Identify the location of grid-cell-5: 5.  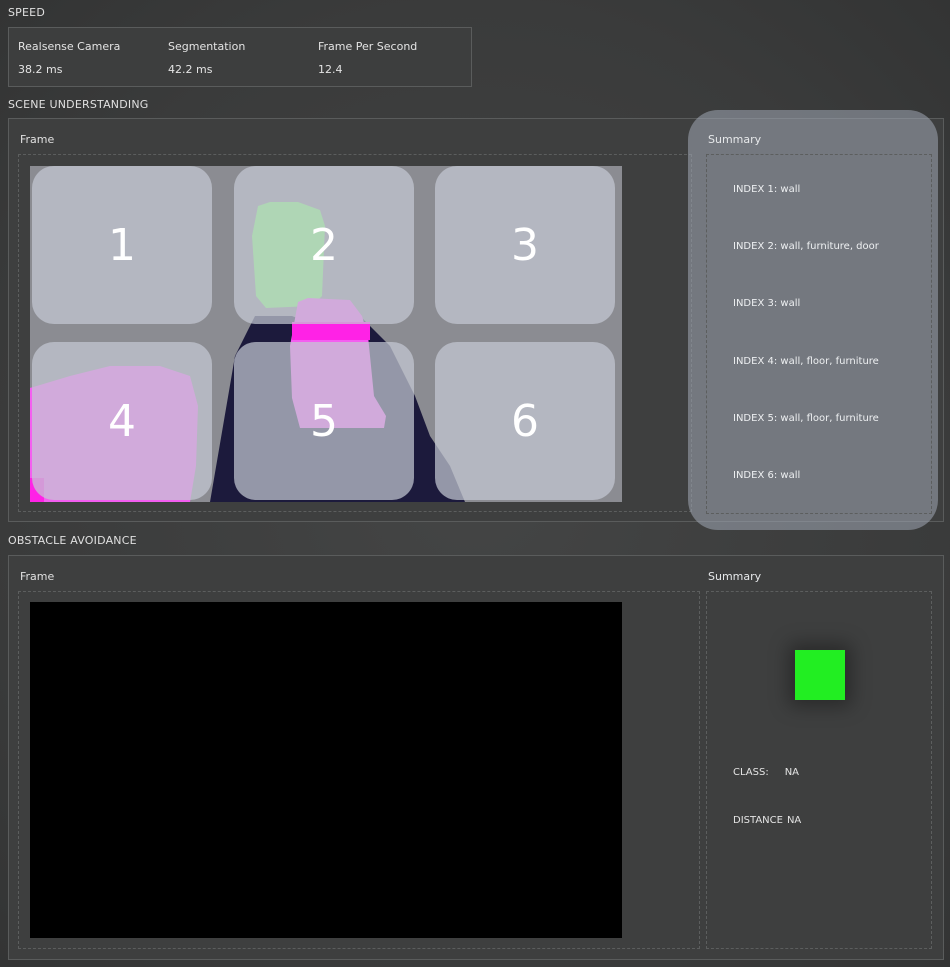
(324, 421).